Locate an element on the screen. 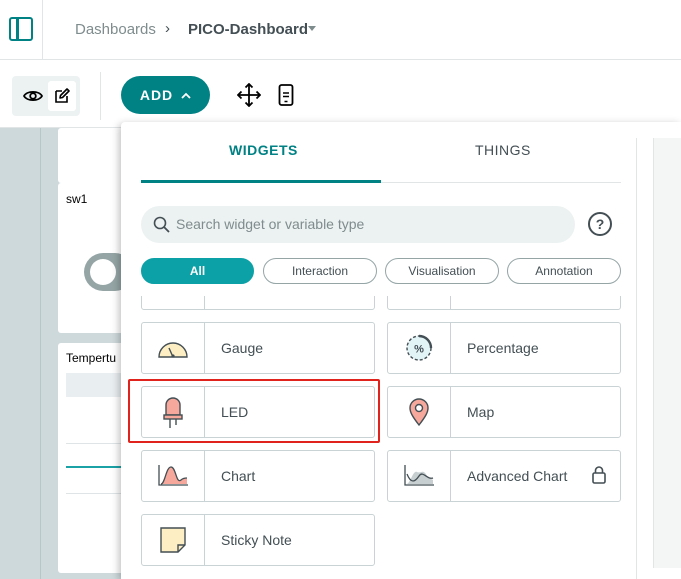 Image resolution: width=681 pixels, height=579 pixels. advanced-chart-icon is located at coordinates (419, 475).